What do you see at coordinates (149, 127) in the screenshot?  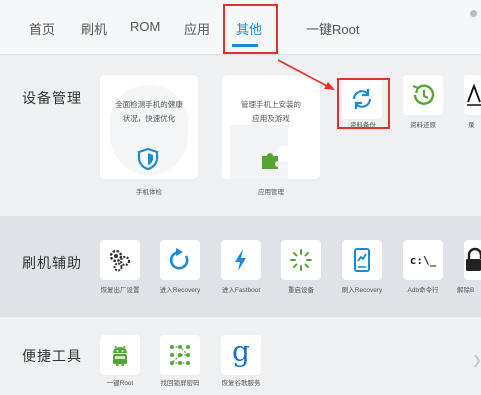 I see `phone-checkup-card: 全面检测手机的健康 状况，快速优化` at bounding box center [149, 127].